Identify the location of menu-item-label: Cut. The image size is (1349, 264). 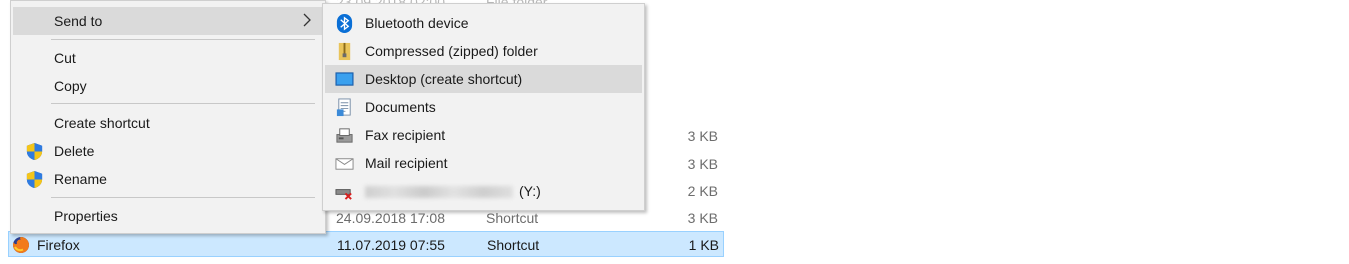
(65, 58).